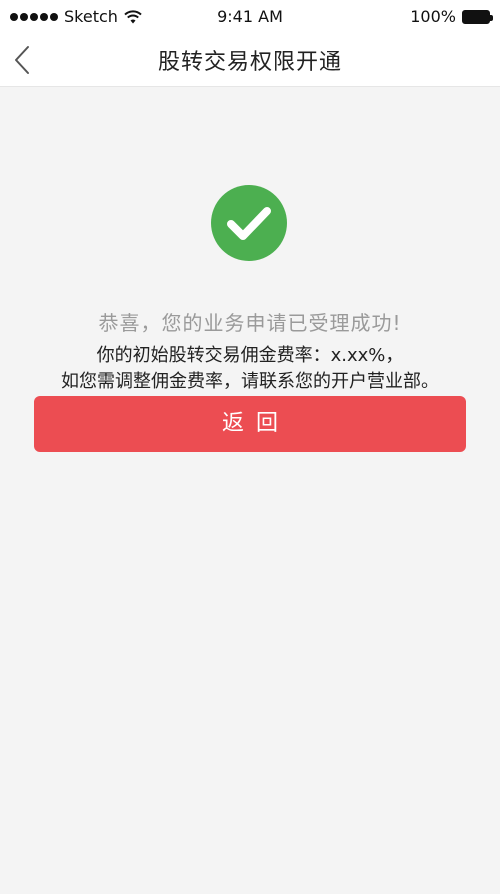  Describe the element at coordinates (250, 323) in the screenshot. I see `success-title: 恭喜，您的业务申请已受理成功!` at that location.